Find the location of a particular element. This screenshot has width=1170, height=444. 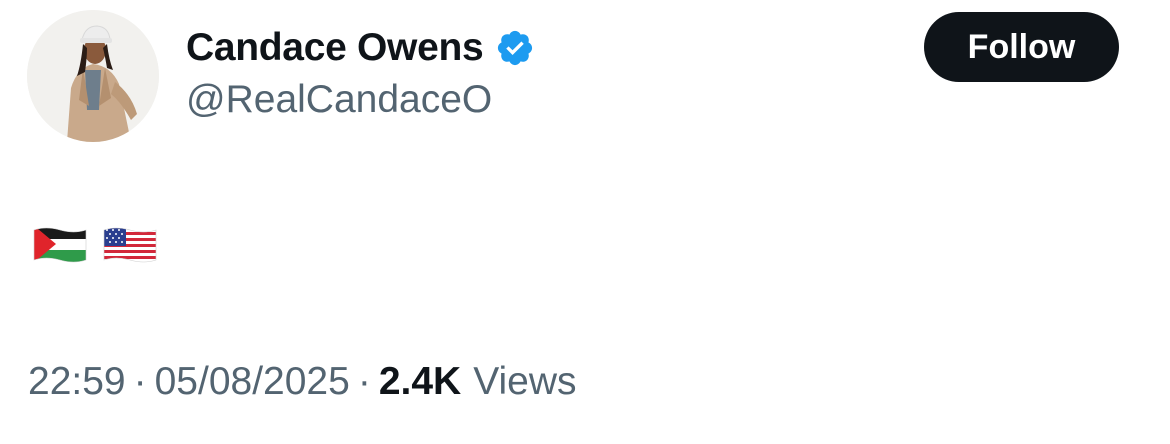

avatar is located at coordinates (93, 76).